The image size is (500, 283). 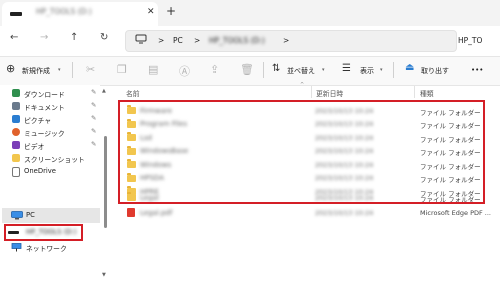 I want to click on sidebar-item-screenshots: スクリーンショット, so click(x=51, y=158).